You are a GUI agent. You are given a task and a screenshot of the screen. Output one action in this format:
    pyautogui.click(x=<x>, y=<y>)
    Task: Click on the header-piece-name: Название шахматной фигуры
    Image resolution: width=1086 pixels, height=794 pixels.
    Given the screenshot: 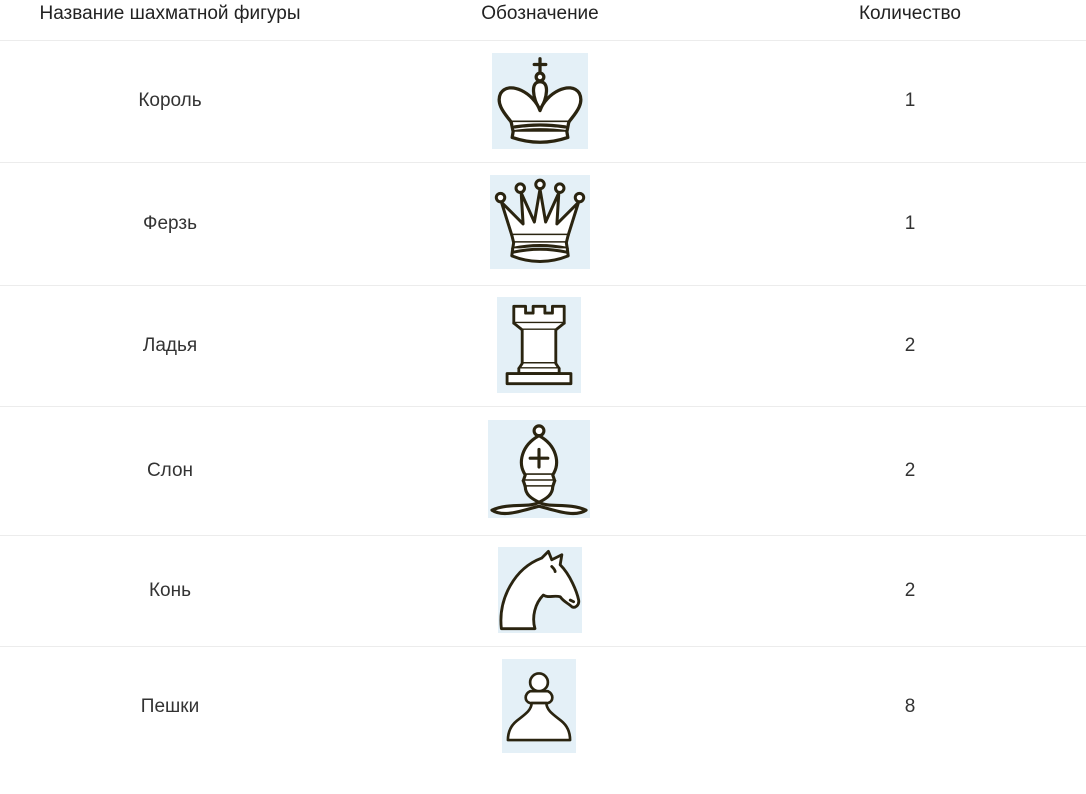 What is the action you would take?
    pyautogui.click(x=170, y=13)
    